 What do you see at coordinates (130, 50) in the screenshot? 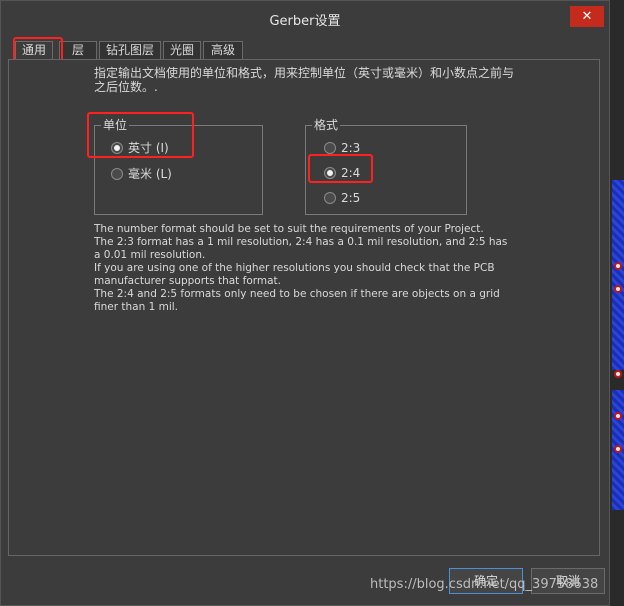
I see `tab-drill-drawing: 钻孔图层` at bounding box center [130, 50].